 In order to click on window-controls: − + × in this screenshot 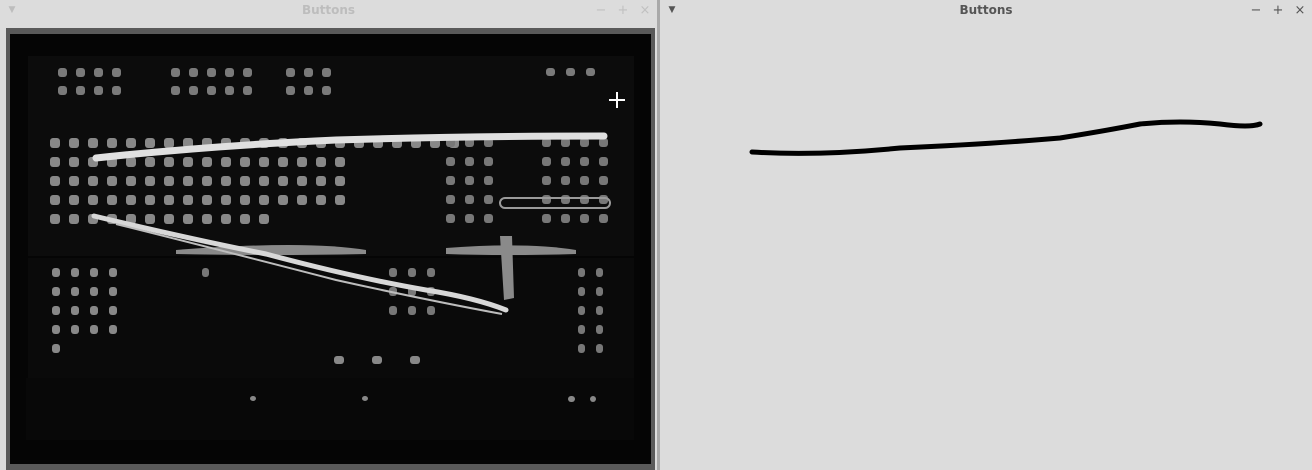, I will do `click(1278, 10)`.